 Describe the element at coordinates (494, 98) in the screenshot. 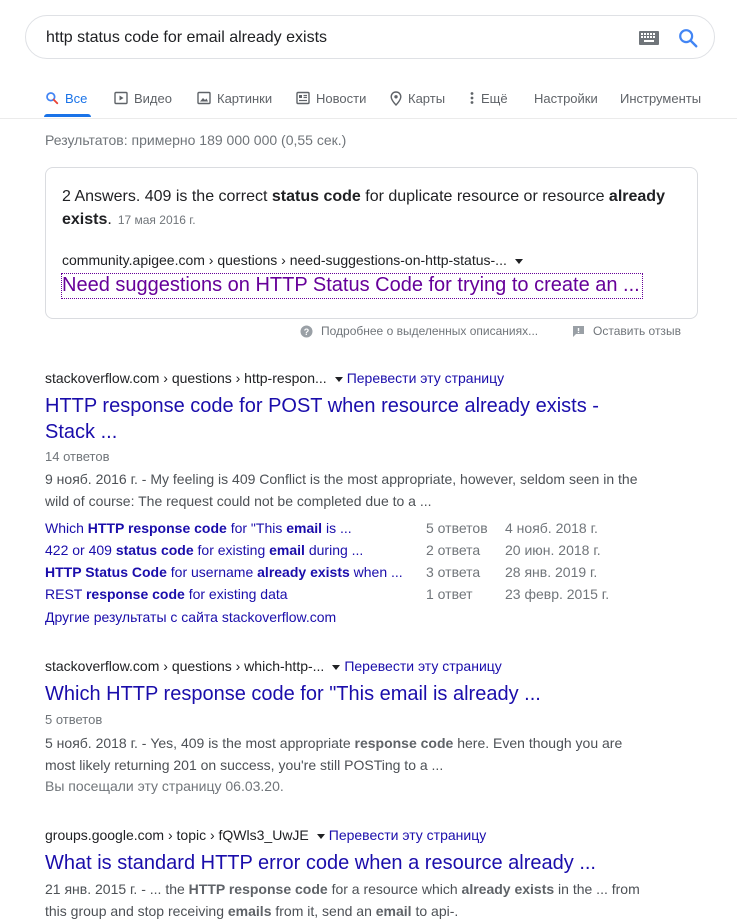

I see `tab-label: Ещё` at that location.